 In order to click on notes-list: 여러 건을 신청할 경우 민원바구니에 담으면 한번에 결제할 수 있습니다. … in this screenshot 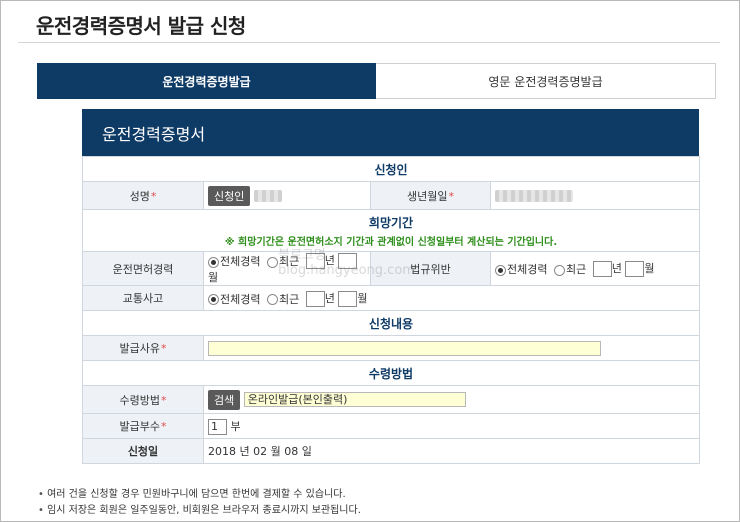, I will do `click(199, 503)`.